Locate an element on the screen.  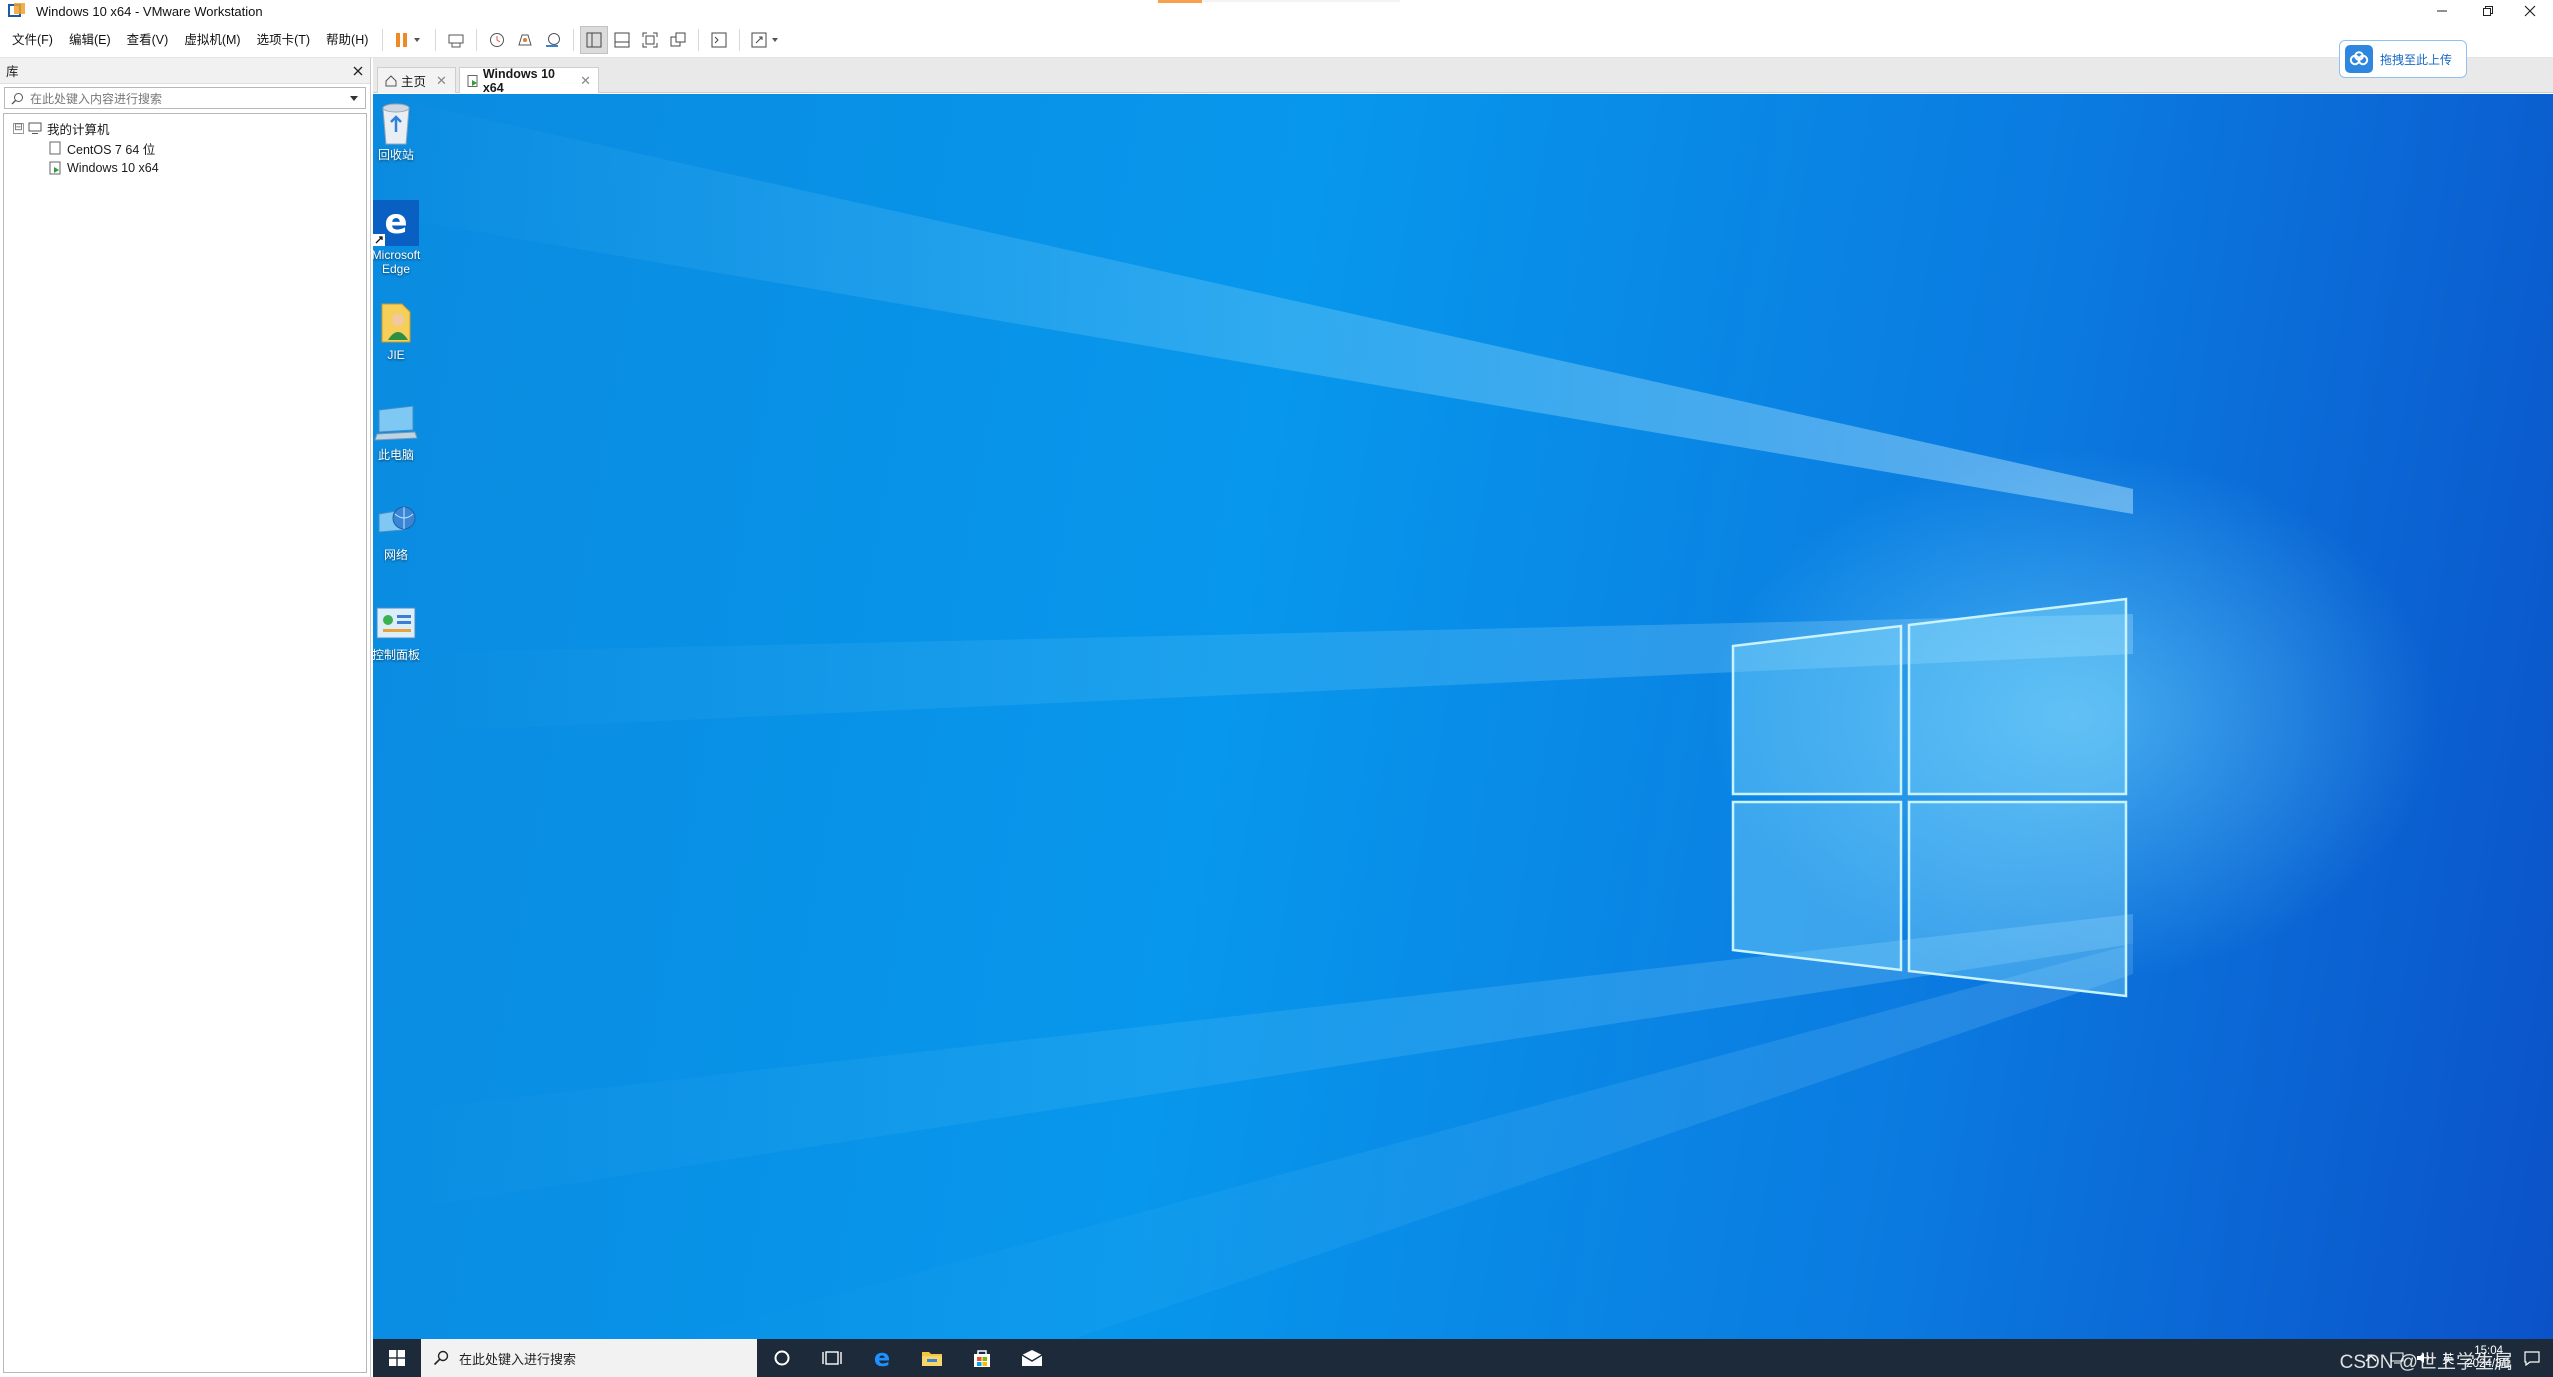
menu-bar: 文件(F) 编辑(E) 查看(V) 虚拟机(M) 选项卡(T) 帮助(H) is located at coordinates (1276, 40).